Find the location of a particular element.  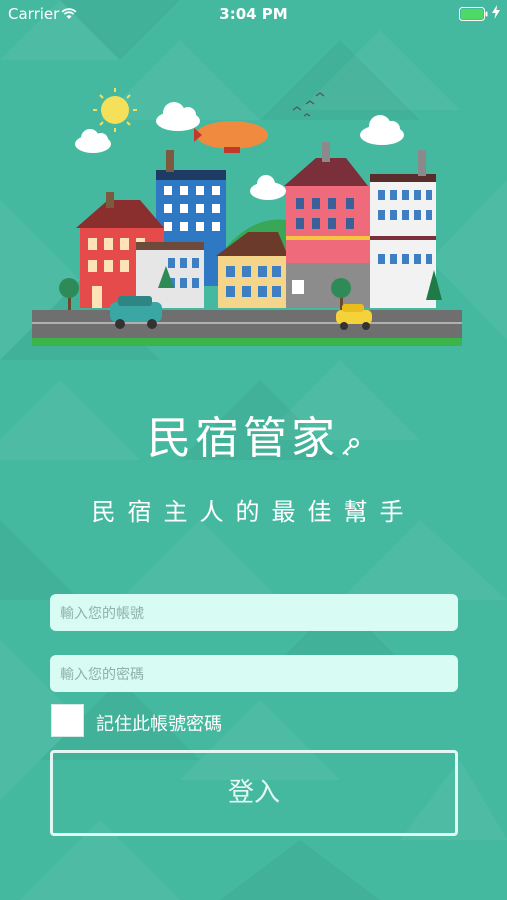

app-logo: 民宿管家 is located at coordinates (253, 437).